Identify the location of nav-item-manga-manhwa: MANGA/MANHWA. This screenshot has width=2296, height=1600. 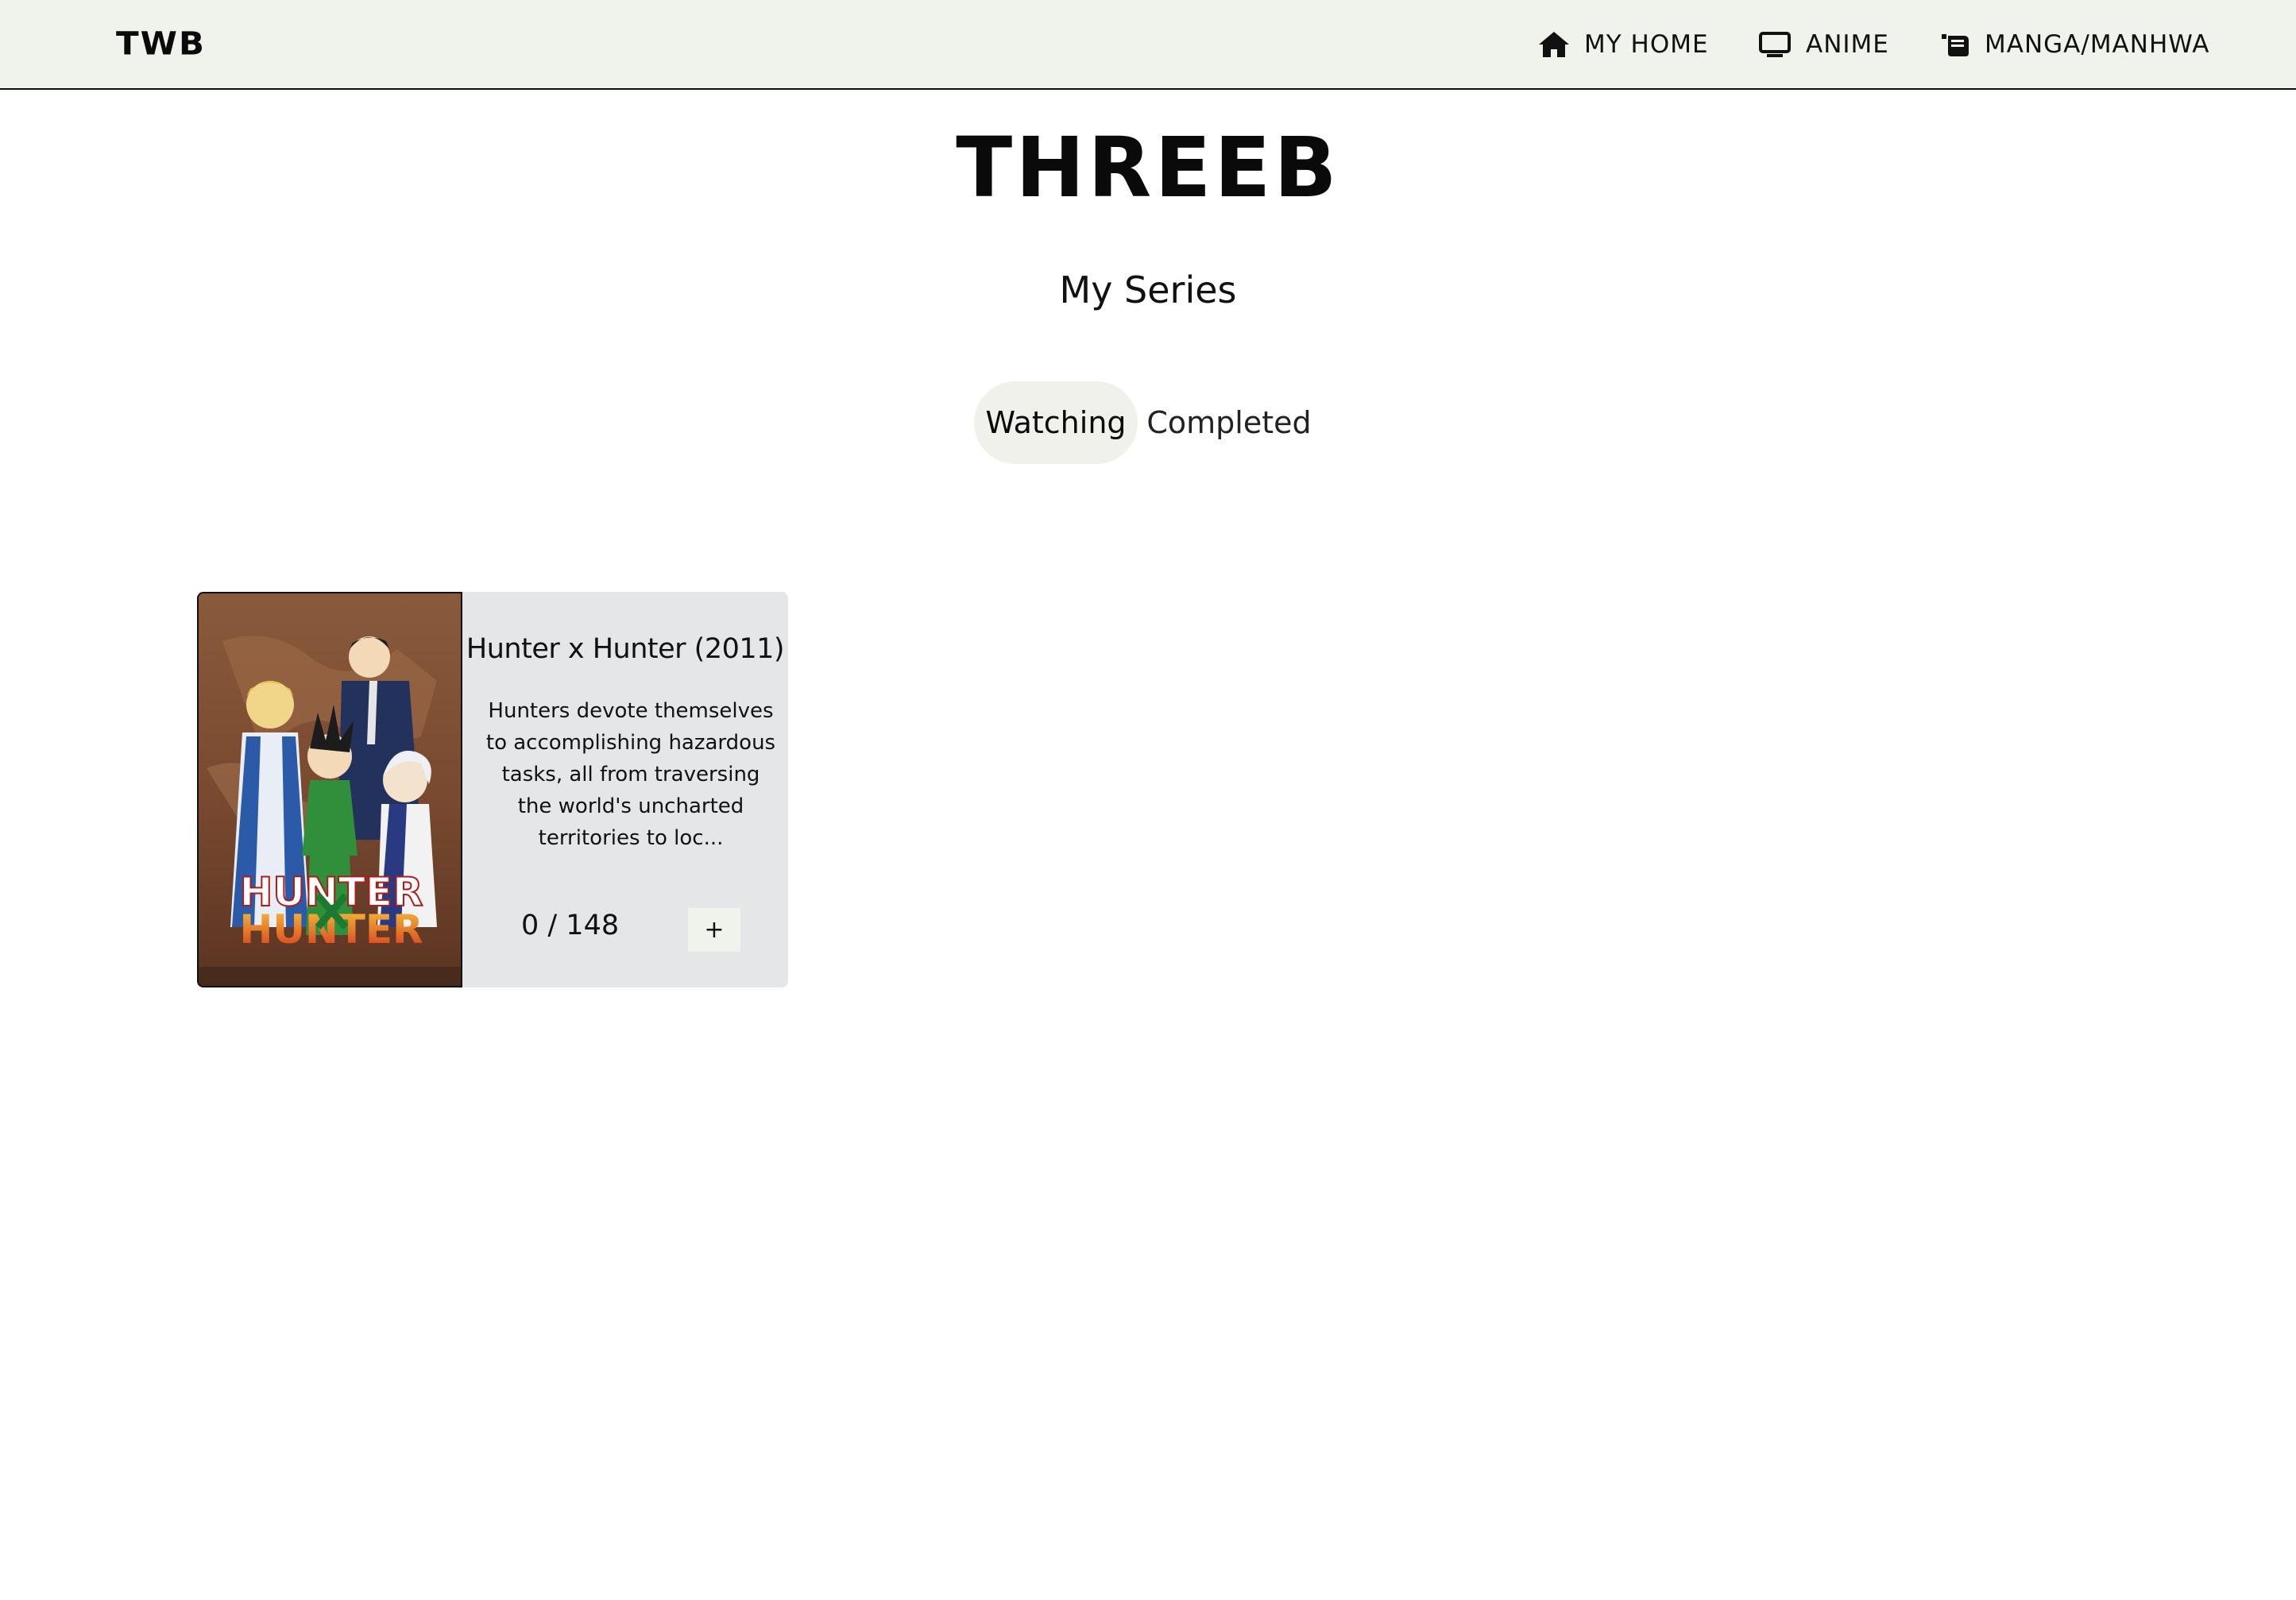
(2074, 44).